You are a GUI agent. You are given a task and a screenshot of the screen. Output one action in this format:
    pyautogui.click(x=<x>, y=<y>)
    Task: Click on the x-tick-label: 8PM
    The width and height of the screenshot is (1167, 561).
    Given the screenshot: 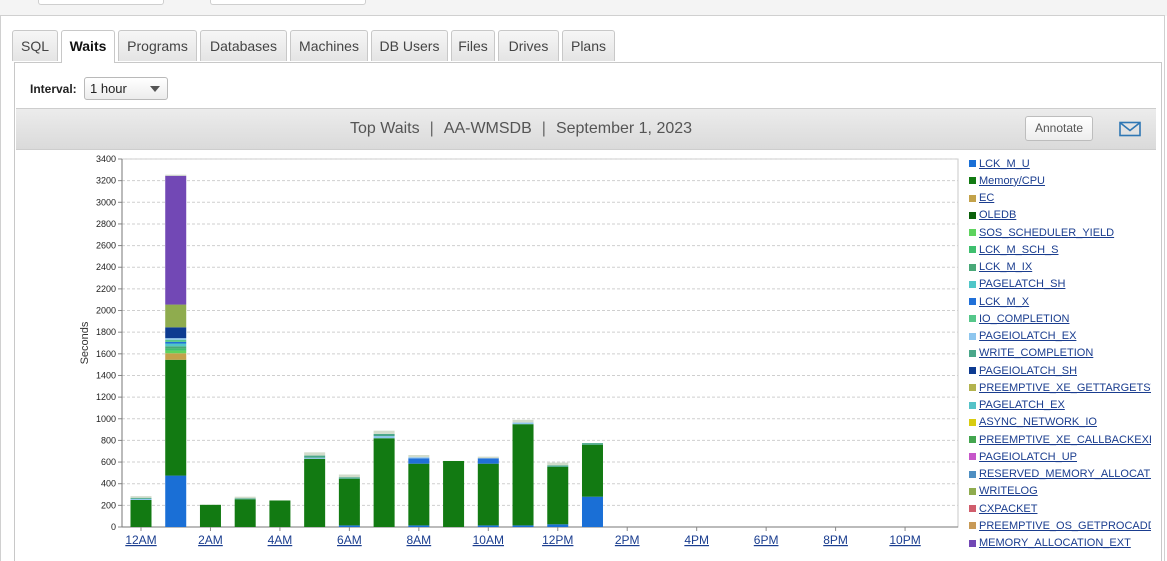 What is the action you would take?
    pyautogui.click(x=835, y=540)
    